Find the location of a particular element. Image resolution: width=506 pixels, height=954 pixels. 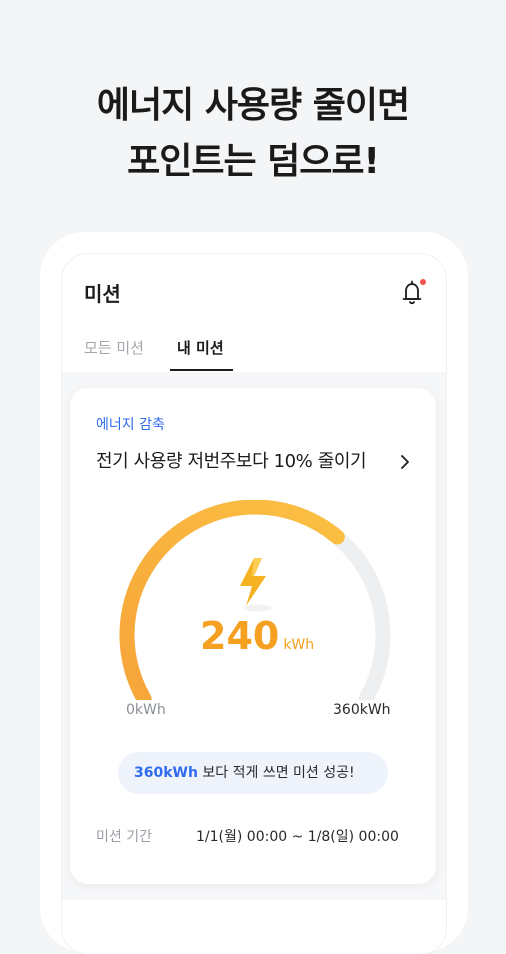

chevron-right-icon is located at coordinates (405, 462).